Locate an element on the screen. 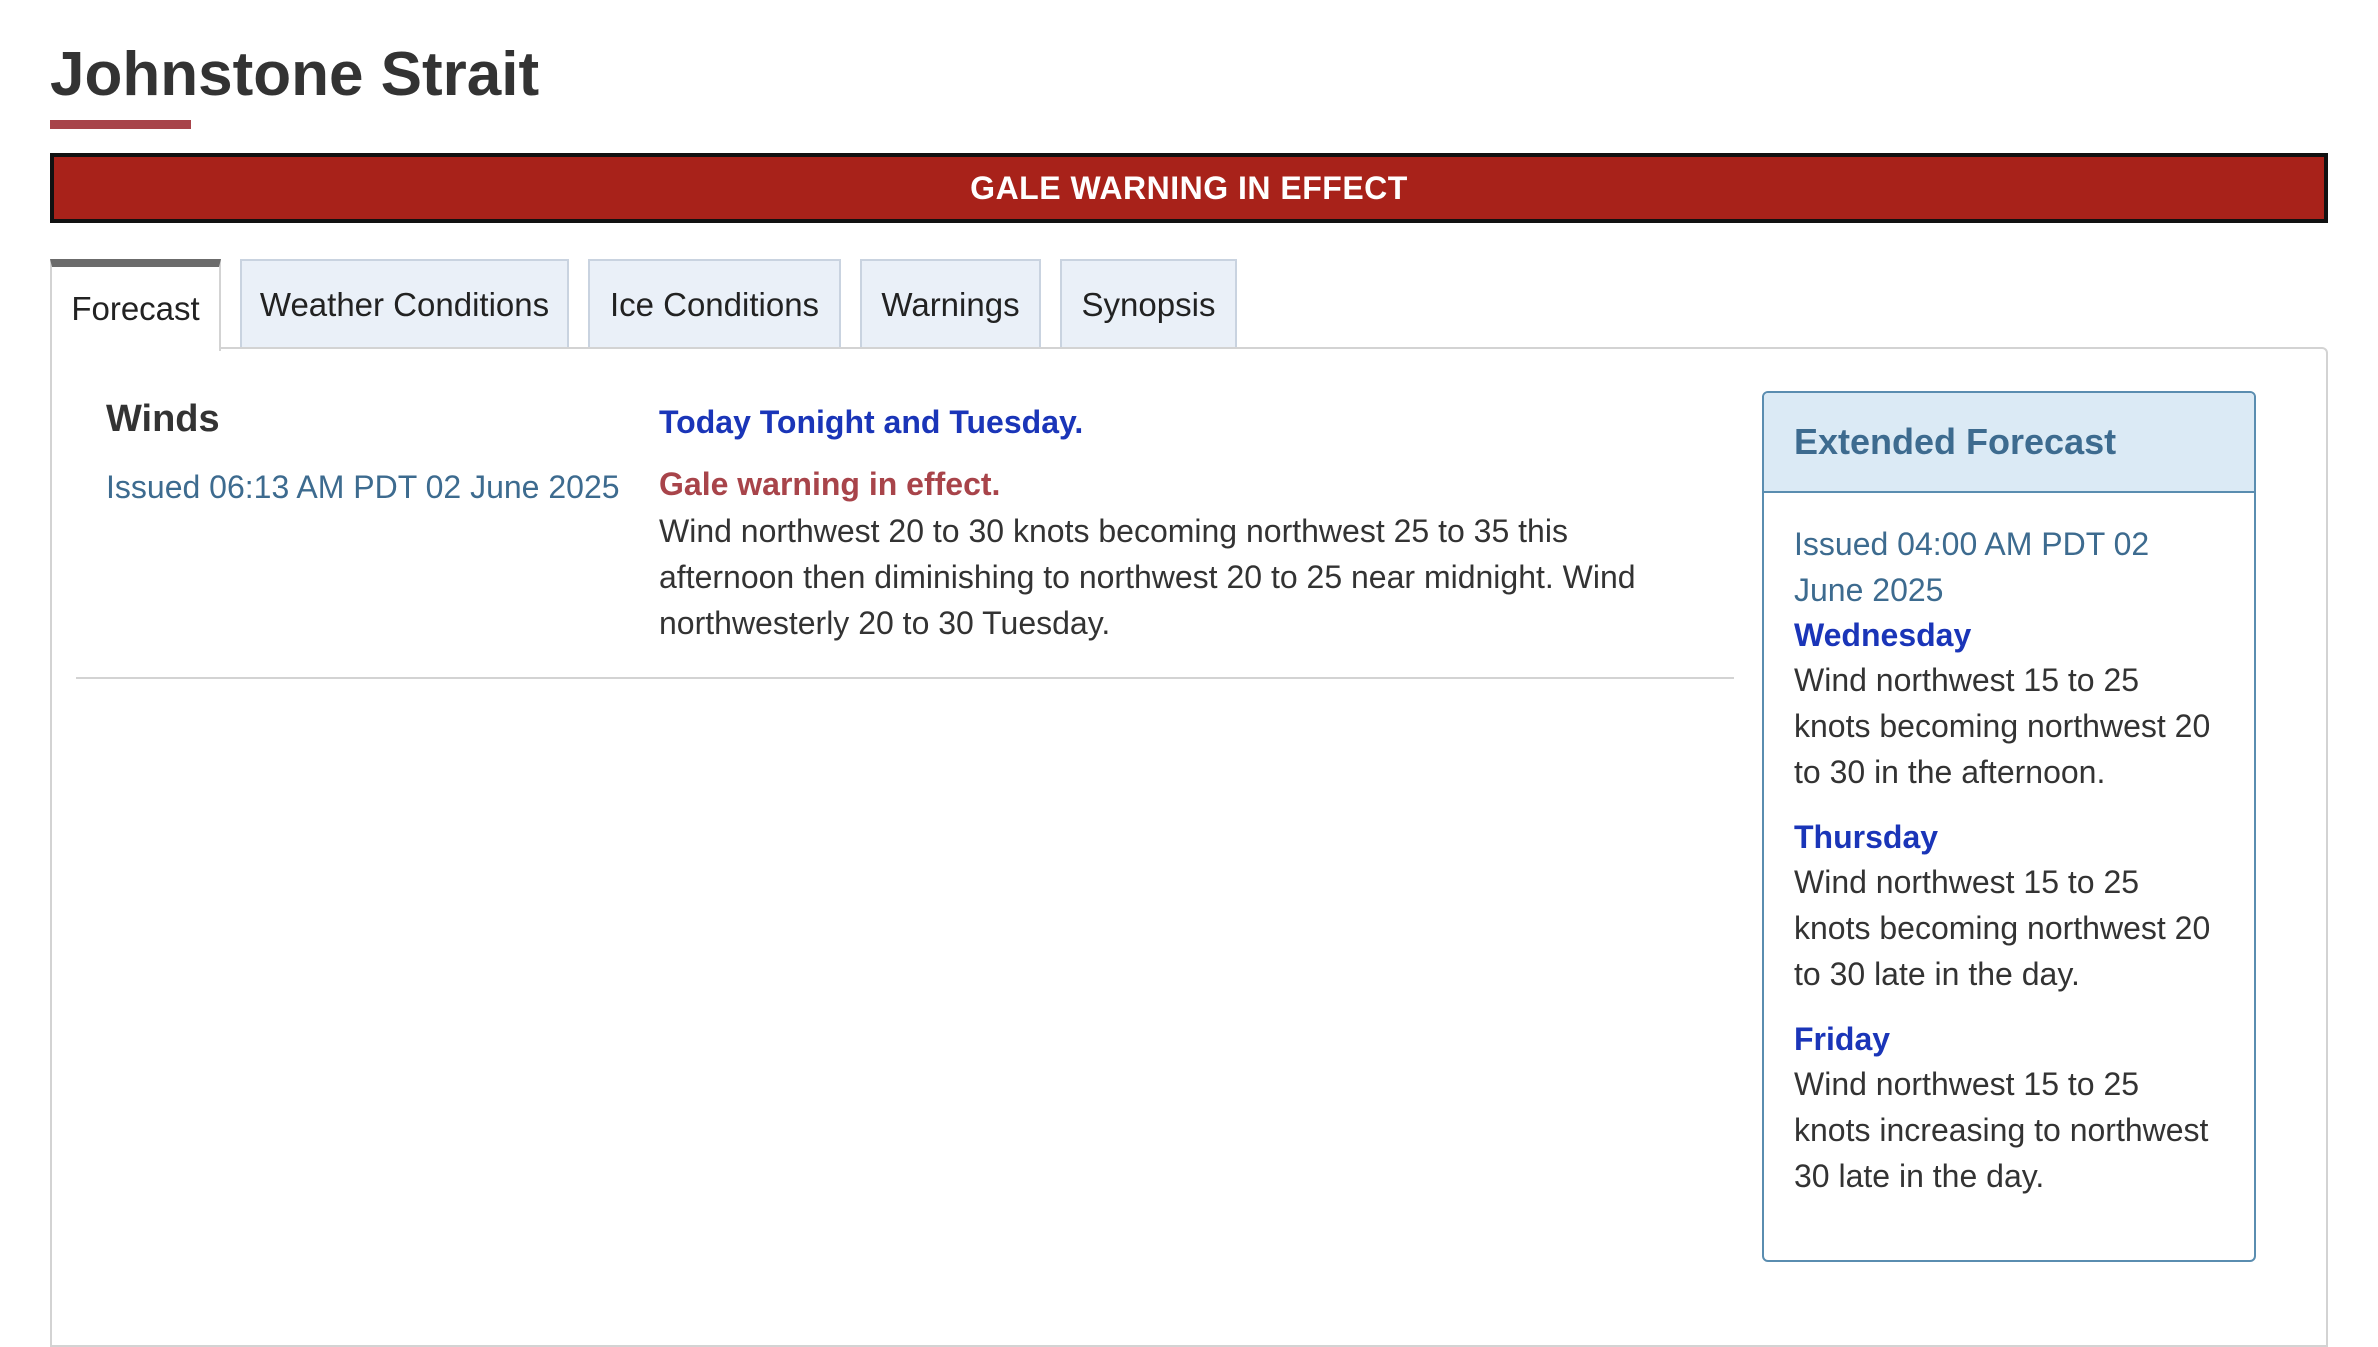  tab-warnings: Warnings is located at coordinates (950, 303).